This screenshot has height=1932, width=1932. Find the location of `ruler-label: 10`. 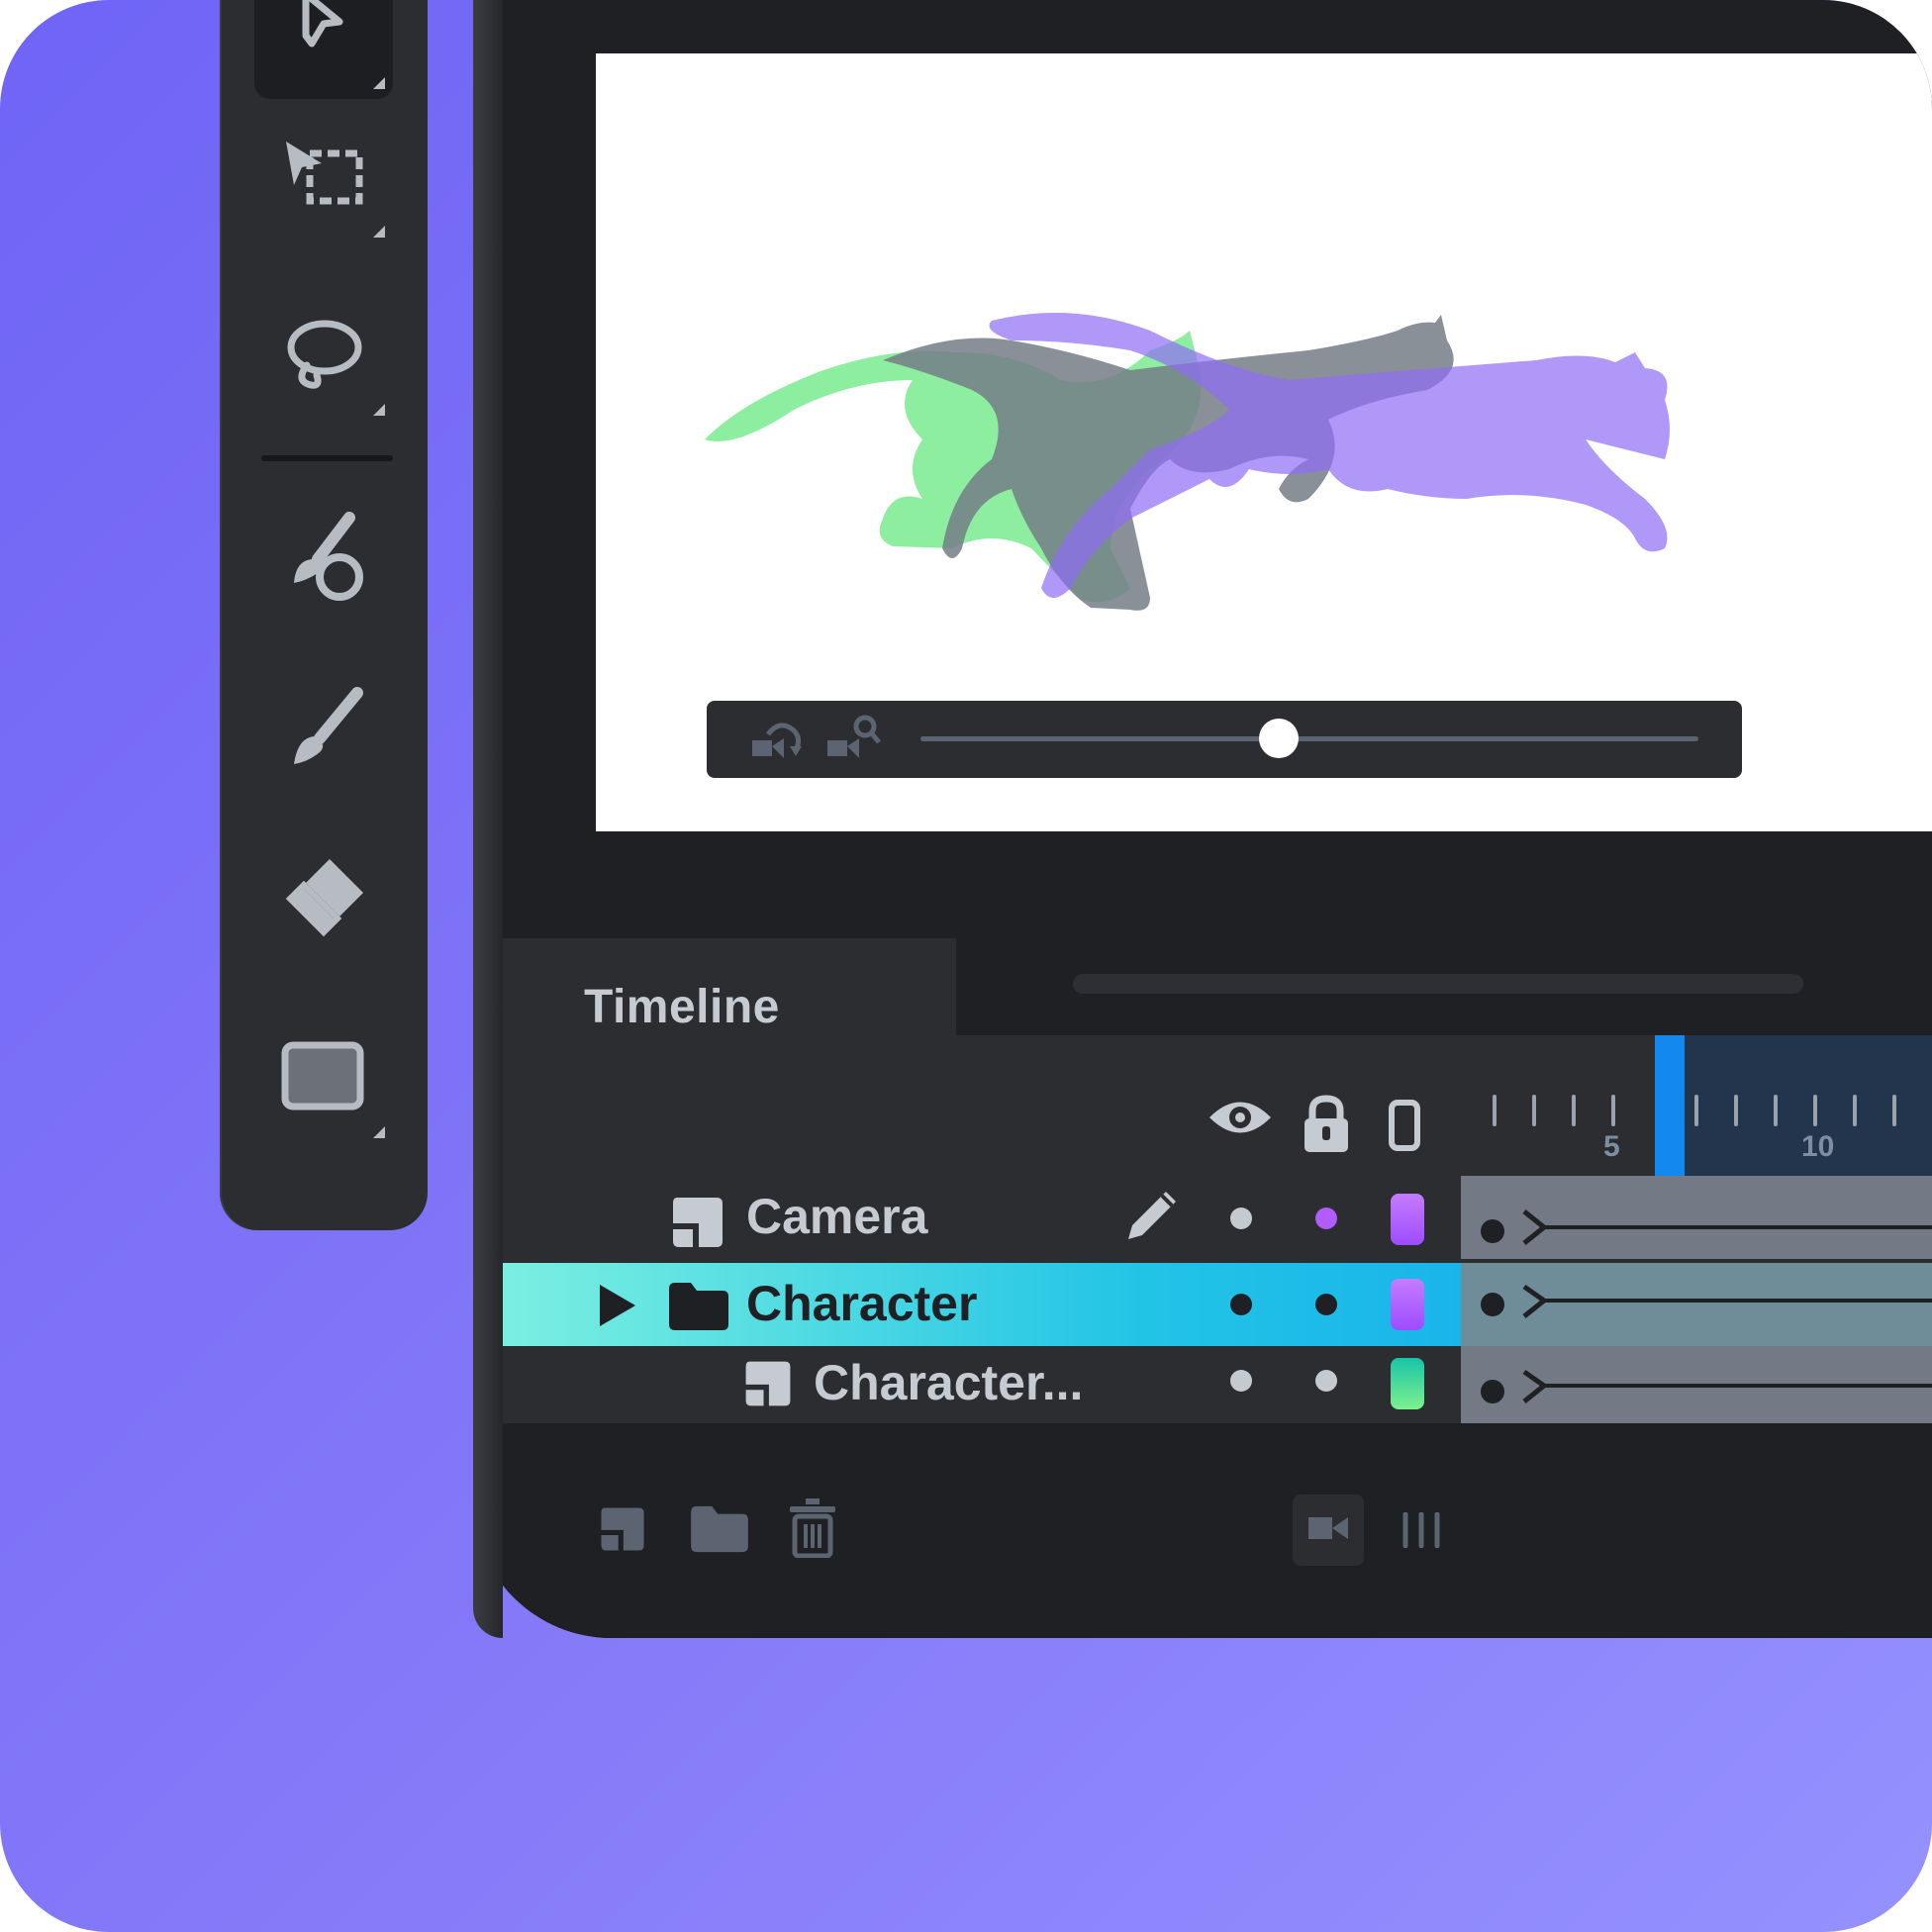

ruler-label: 10 is located at coordinates (1818, 1146).